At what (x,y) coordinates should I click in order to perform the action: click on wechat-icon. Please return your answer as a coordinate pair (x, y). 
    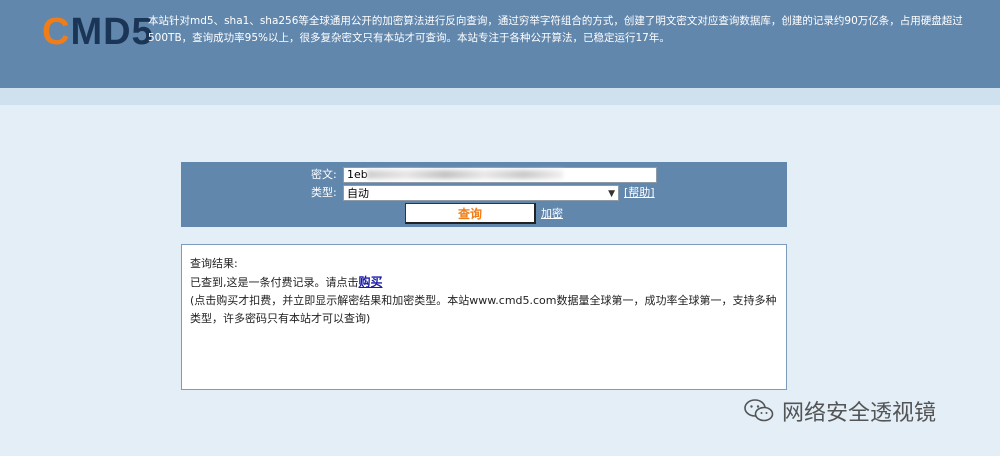
    Looking at the image, I should click on (759, 410).